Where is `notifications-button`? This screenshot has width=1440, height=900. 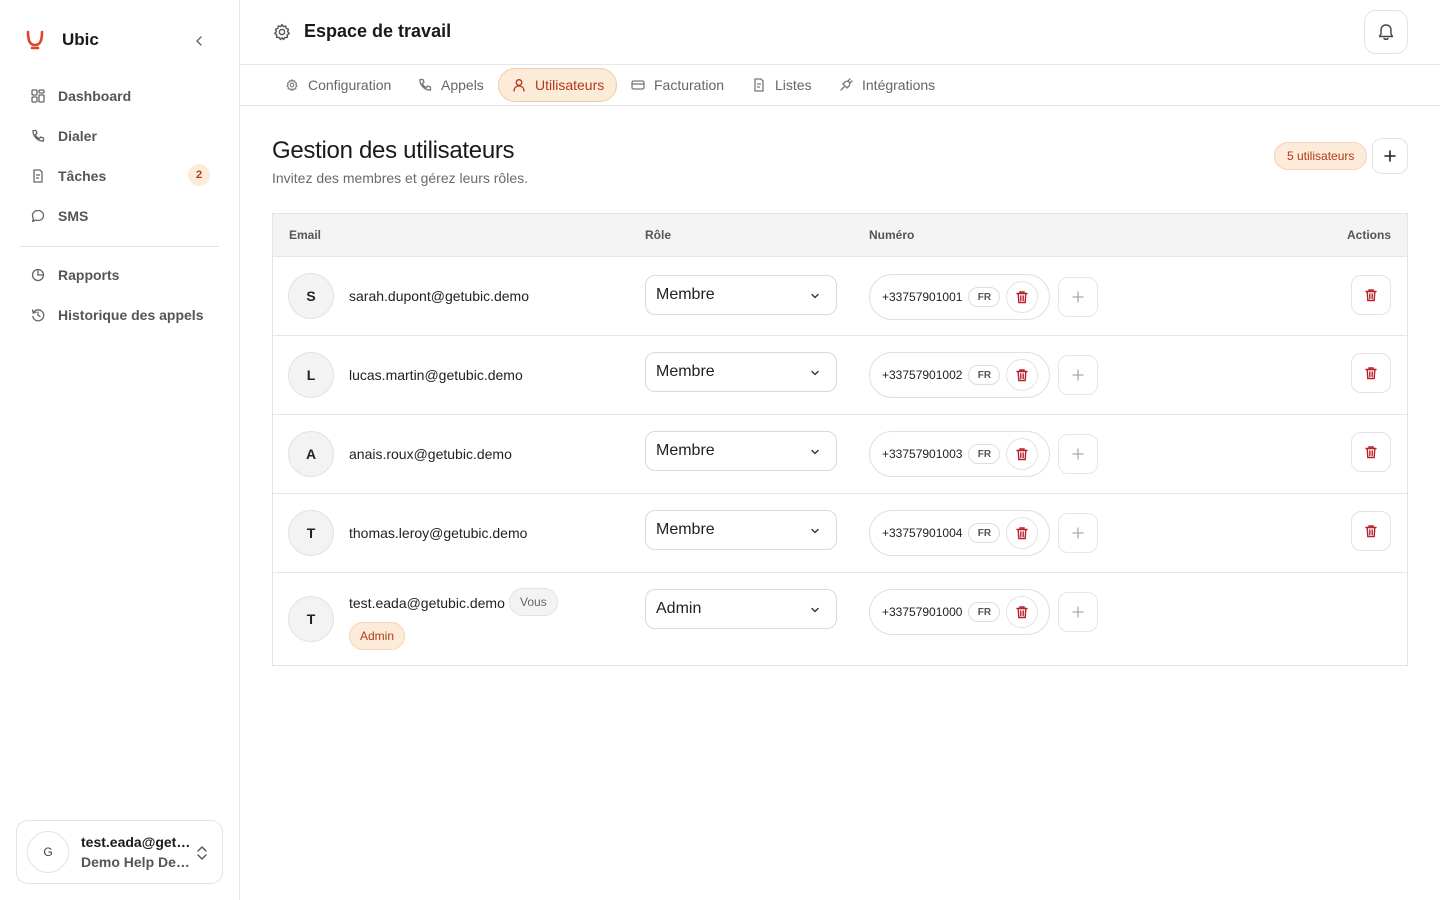
notifications-button is located at coordinates (1386, 32).